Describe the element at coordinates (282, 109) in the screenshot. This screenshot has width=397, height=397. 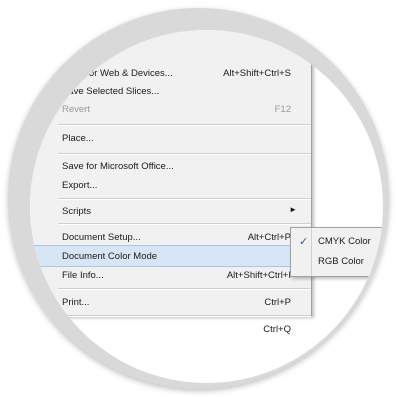
I see `menu-item-shortcut: F12` at that location.